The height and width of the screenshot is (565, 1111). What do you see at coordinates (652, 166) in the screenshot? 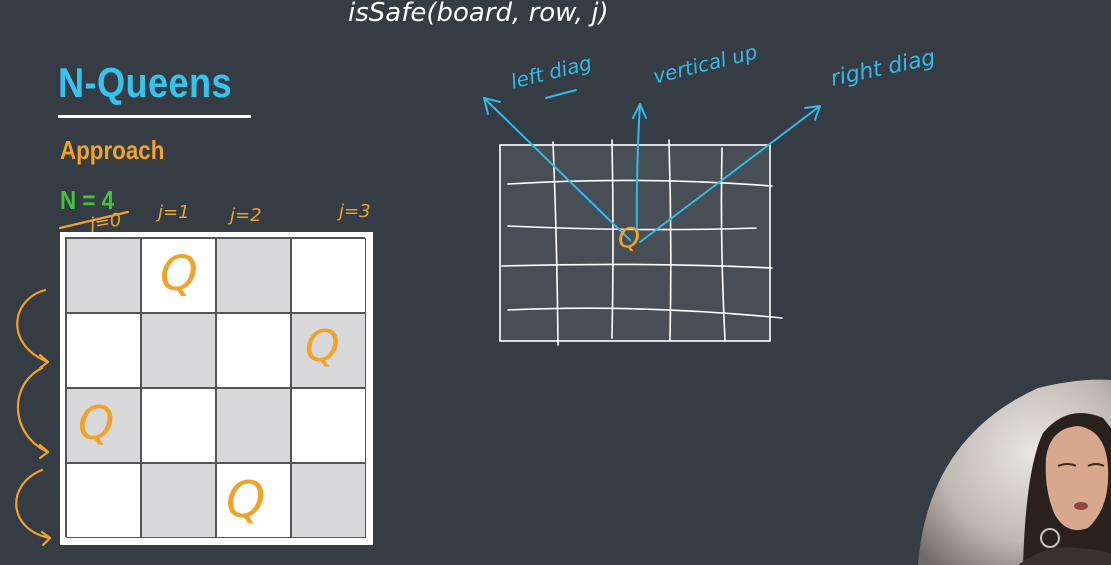
I see `direction-arrows` at bounding box center [652, 166].